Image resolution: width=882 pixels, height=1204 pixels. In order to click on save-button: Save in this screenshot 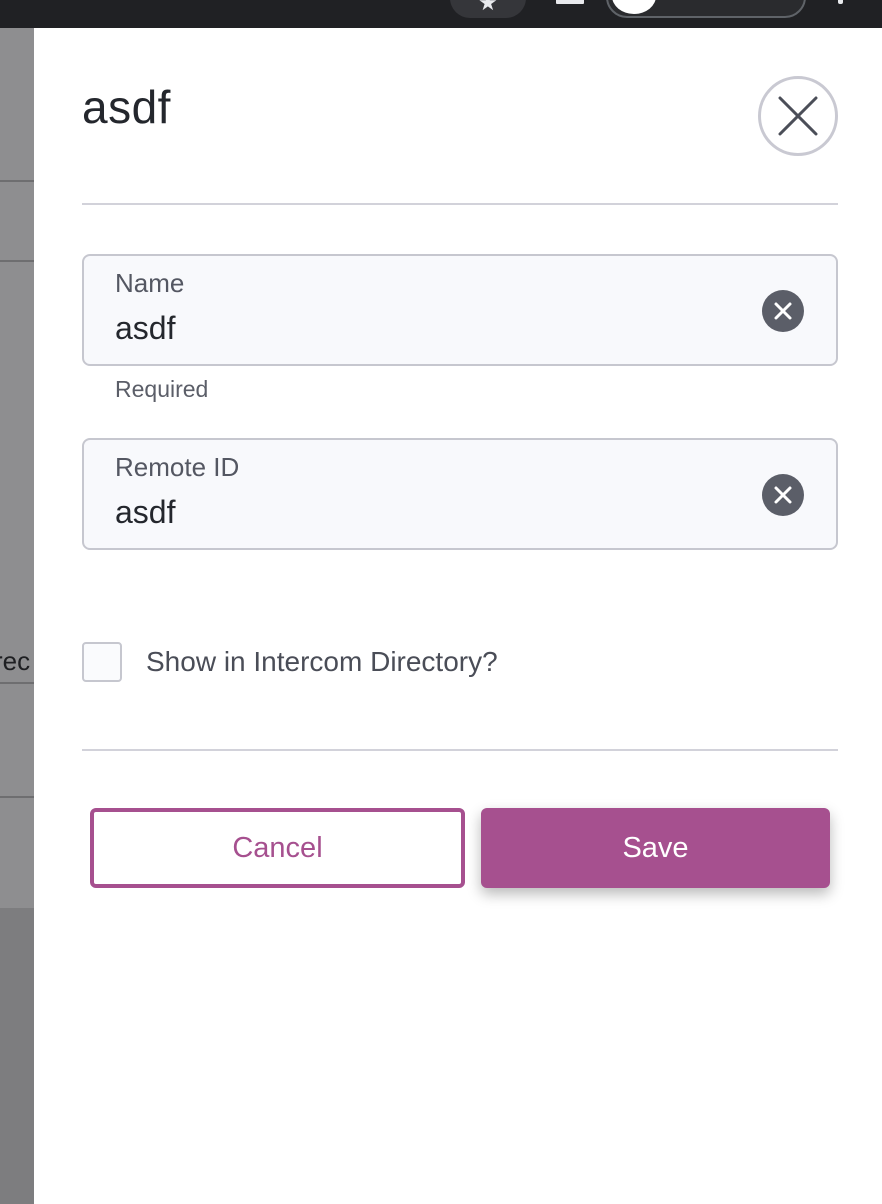, I will do `click(655, 848)`.